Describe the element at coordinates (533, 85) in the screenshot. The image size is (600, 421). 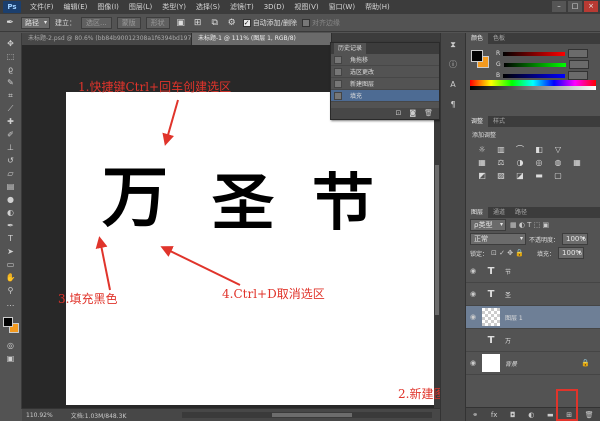
I see `color-ramp` at that location.